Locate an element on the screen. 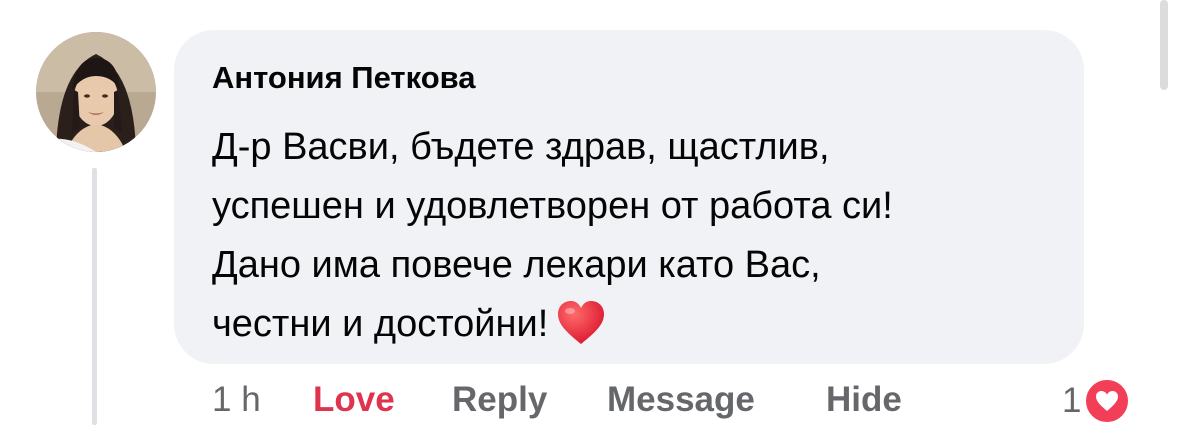  avatar is located at coordinates (96, 92).